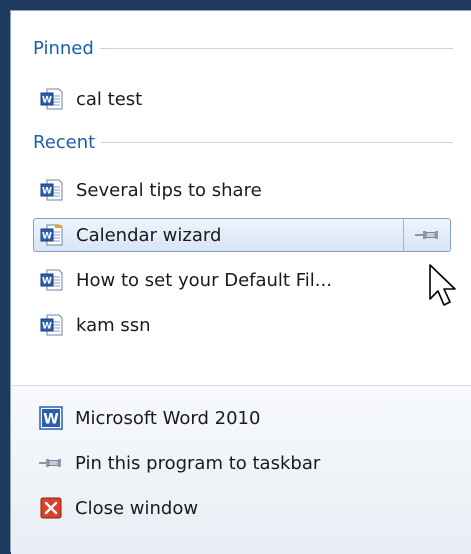 This screenshot has width=471, height=554. What do you see at coordinates (442, 285) in the screenshot?
I see `mouse-pointer-icon` at bounding box center [442, 285].